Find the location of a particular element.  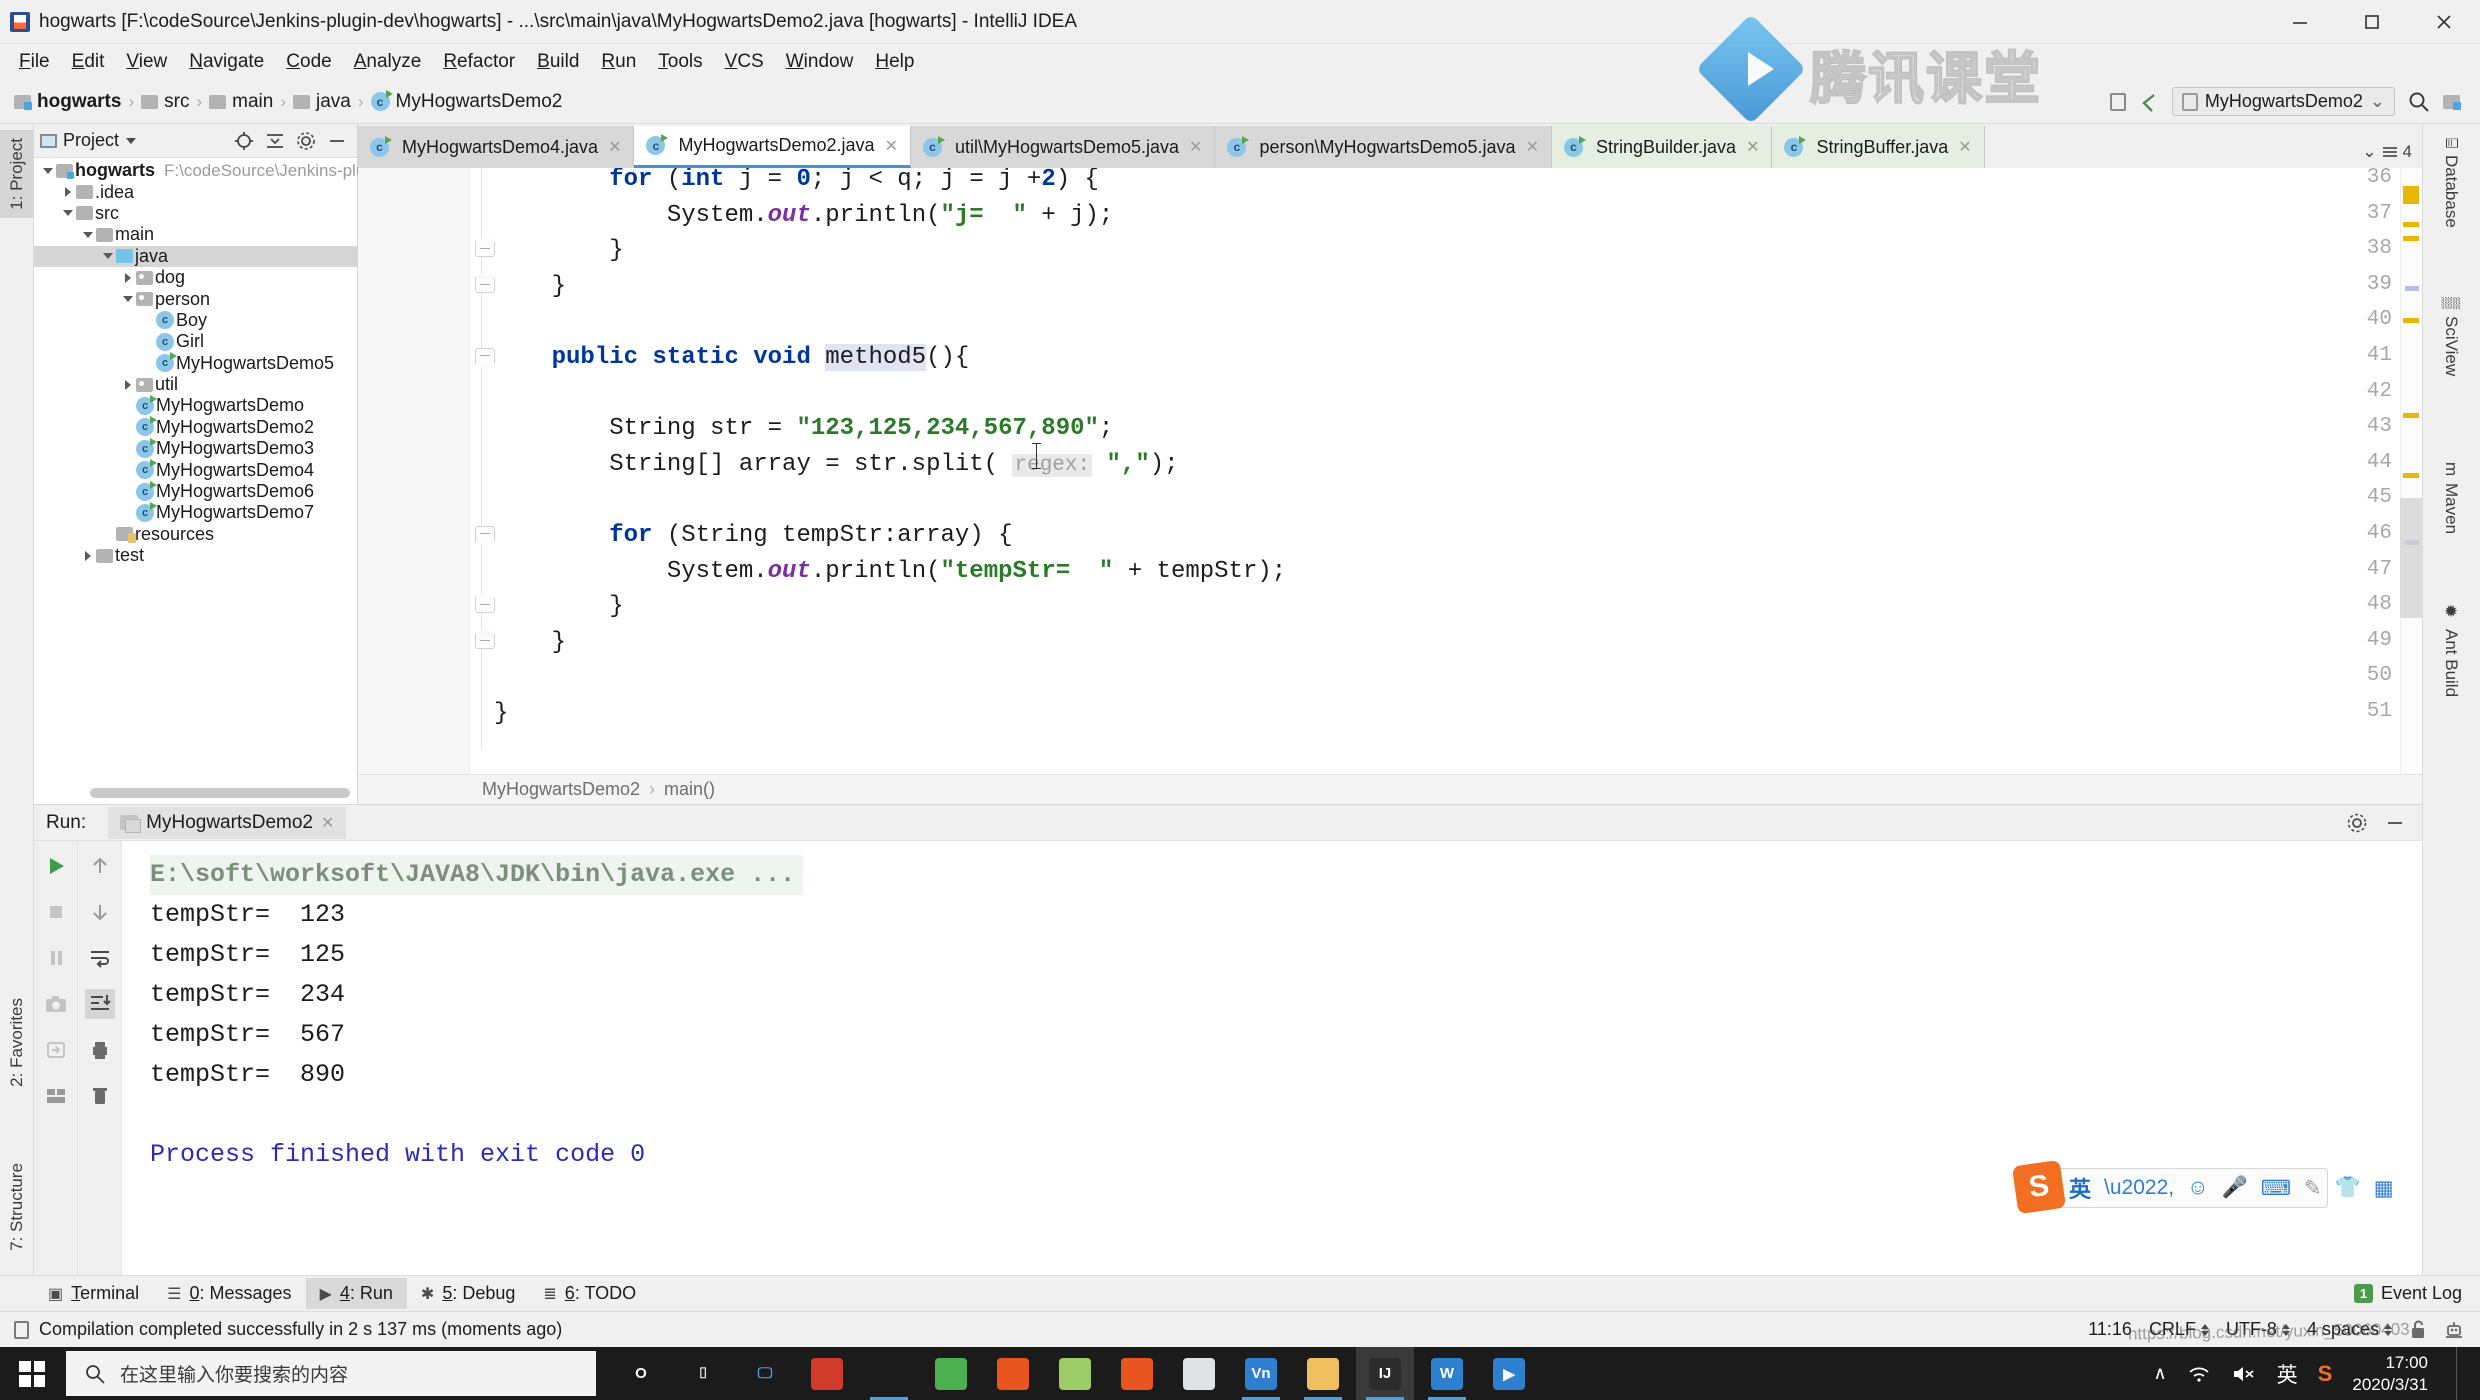

tree-node-util: util is located at coordinates (195, 384).